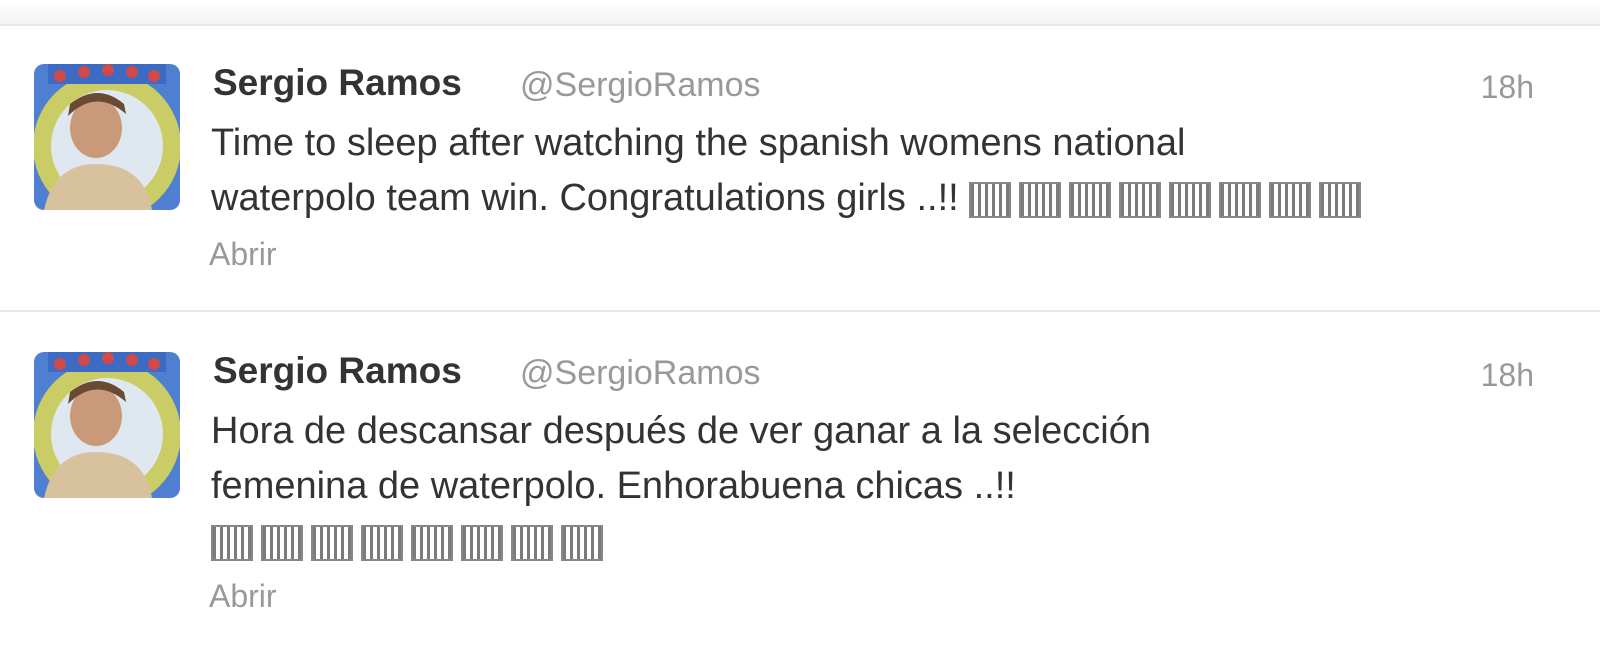 Image resolution: width=1600 pixels, height=658 pixels. What do you see at coordinates (800, 13) in the screenshot?
I see `timeline-top-strip` at bounding box center [800, 13].